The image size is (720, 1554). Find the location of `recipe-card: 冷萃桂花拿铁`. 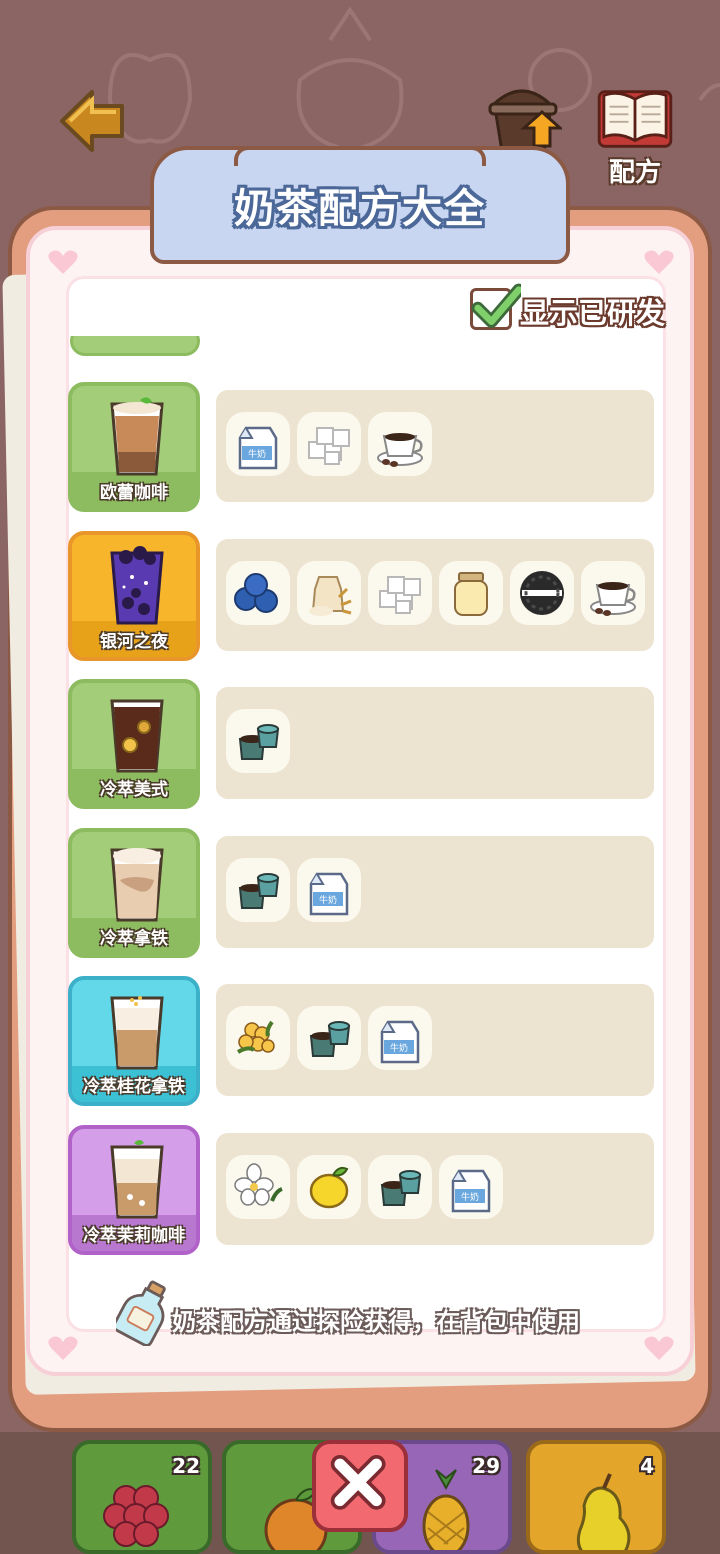

recipe-card: 冷萃桂花拿铁 is located at coordinates (134, 1041).